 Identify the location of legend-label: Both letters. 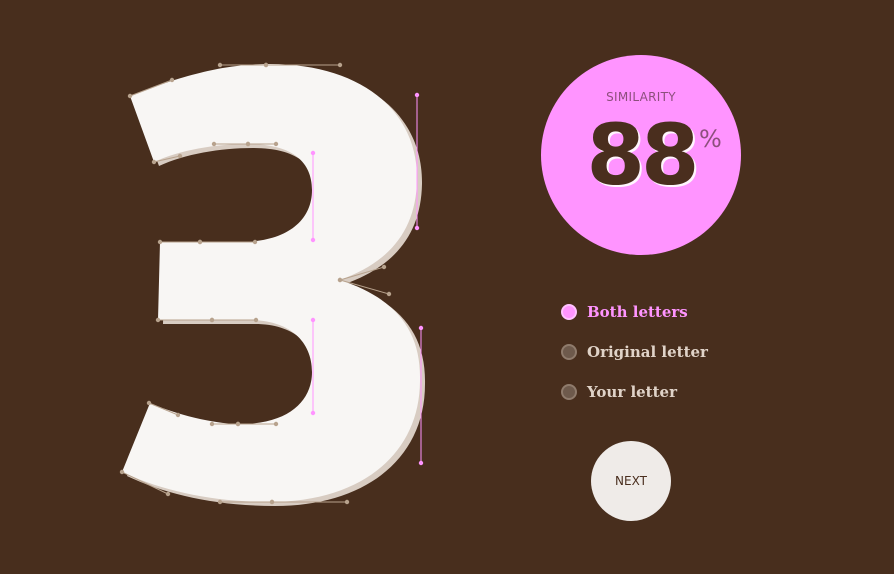
(637, 312).